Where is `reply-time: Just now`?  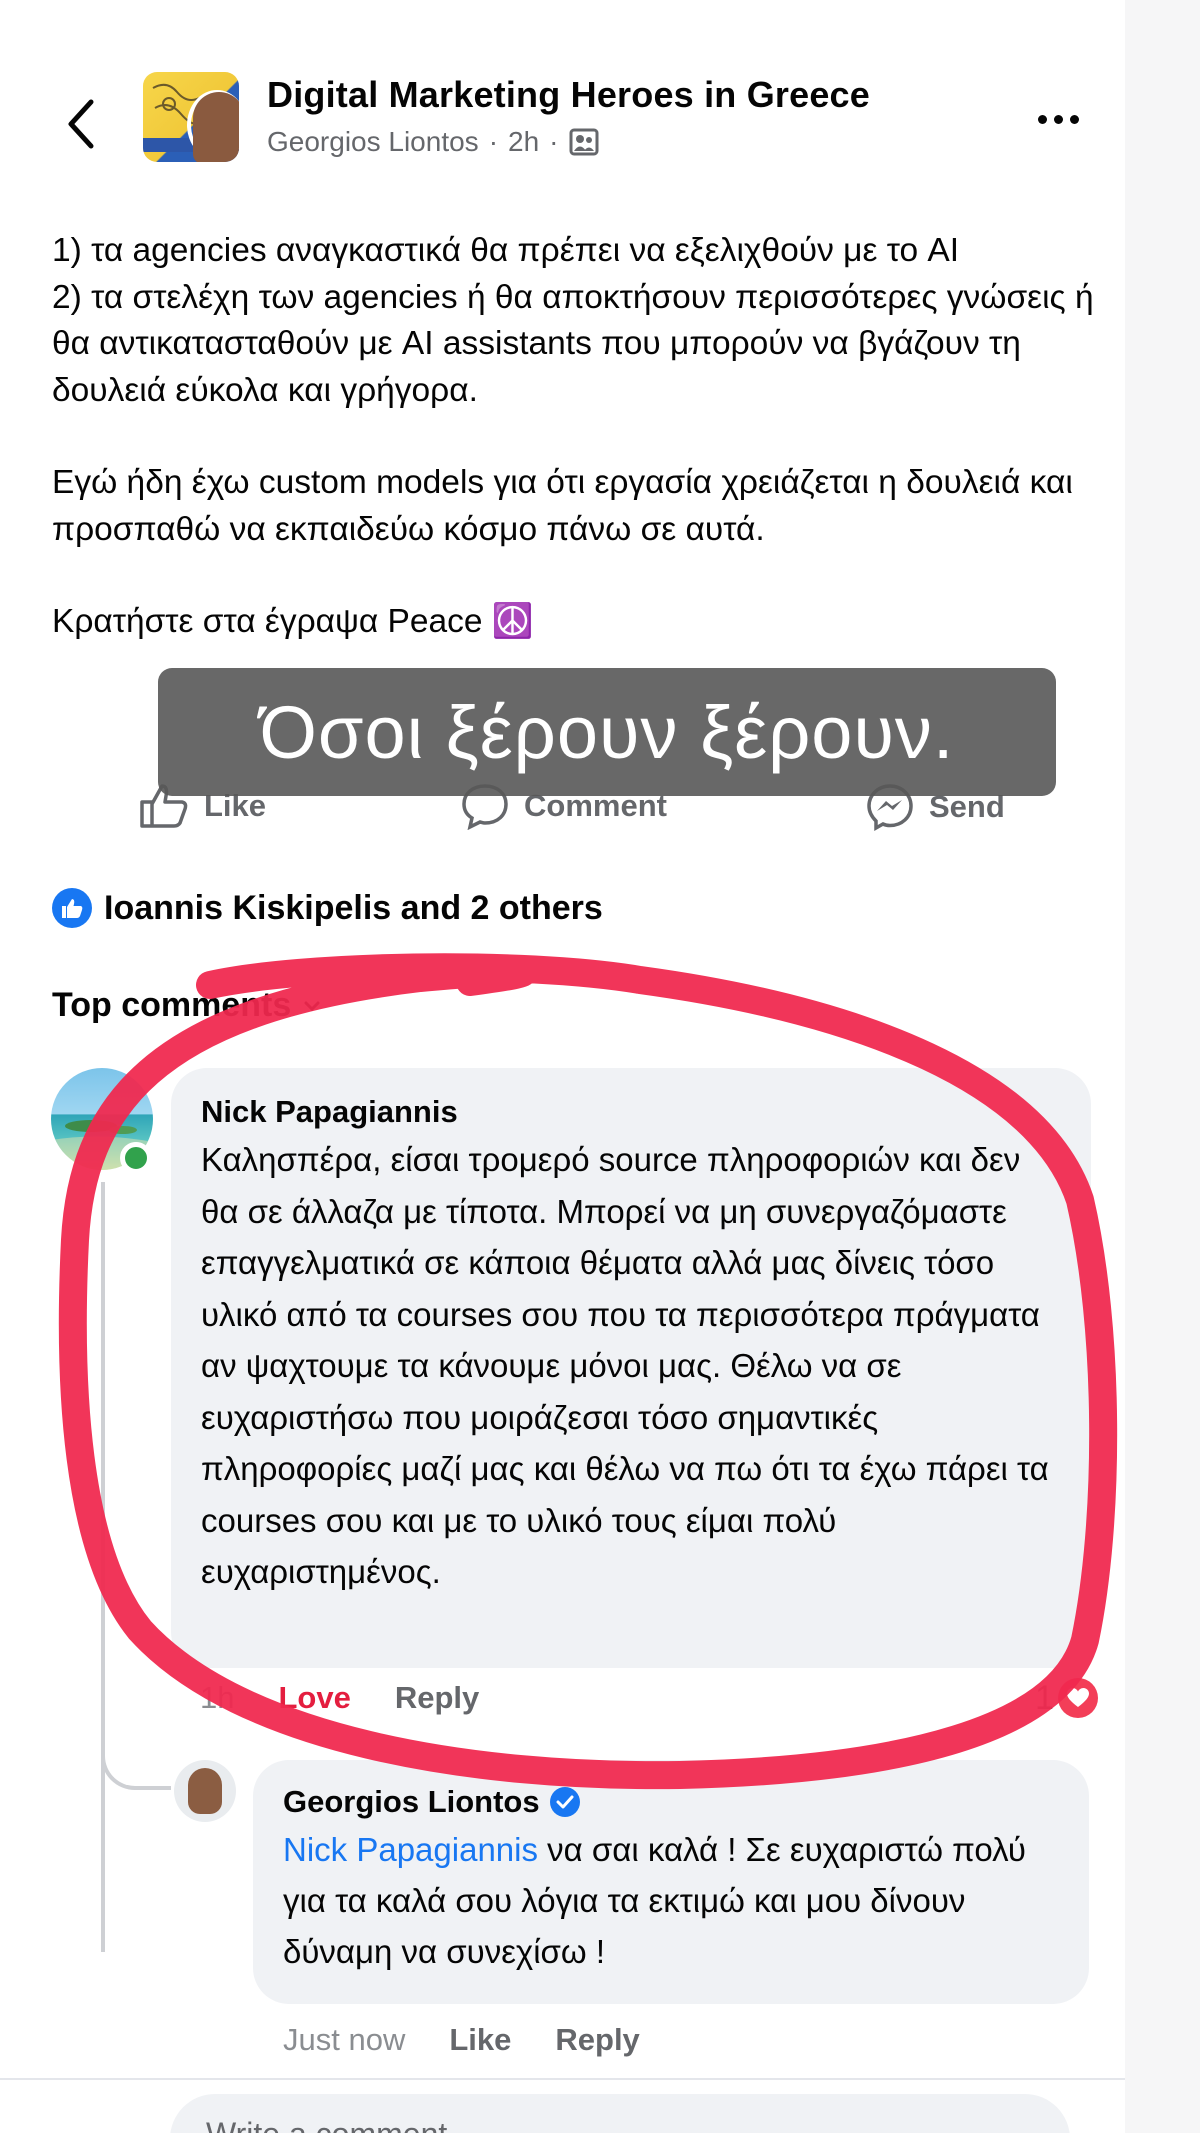
reply-time: Just now is located at coordinates (344, 2039).